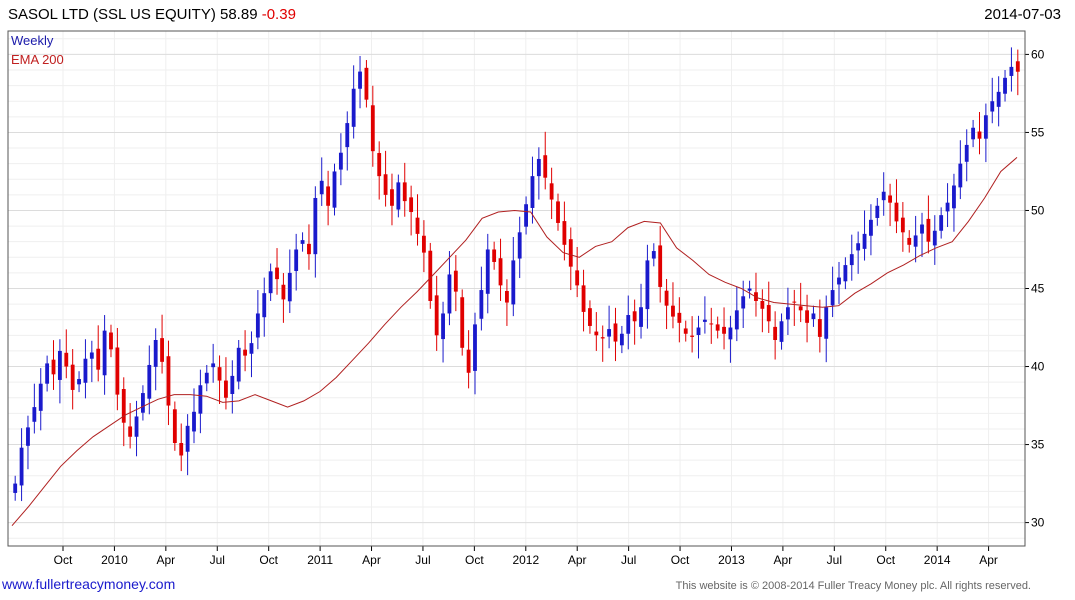 The image size is (1075, 600). Describe the element at coordinates (1022, 14) in the screenshot. I see `chart-date: 2014-07-03` at that location.